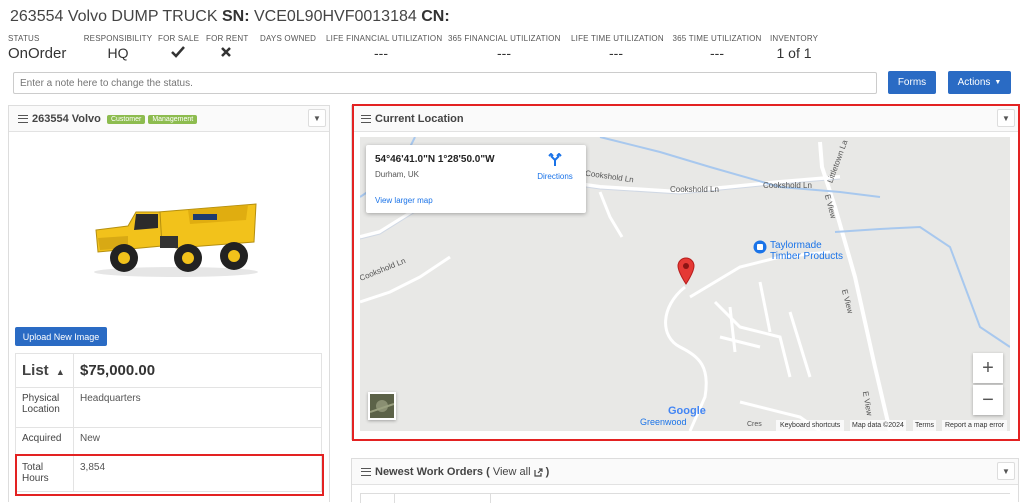 This screenshot has height=503, width=1024. What do you see at coordinates (435, 16) in the screenshot?
I see `cn-label: CN:` at bounding box center [435, 16].